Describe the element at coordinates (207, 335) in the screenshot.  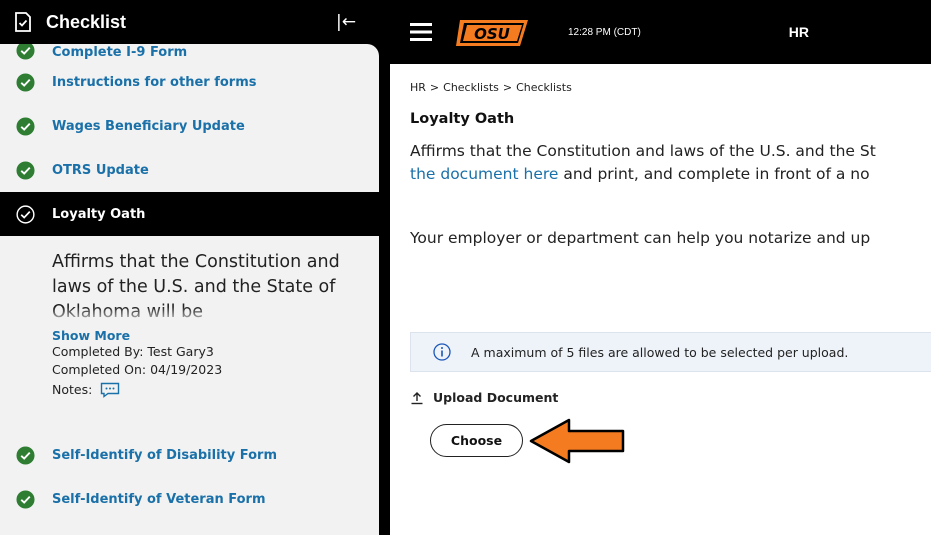
I see `show-more-link: Show More` at that location.